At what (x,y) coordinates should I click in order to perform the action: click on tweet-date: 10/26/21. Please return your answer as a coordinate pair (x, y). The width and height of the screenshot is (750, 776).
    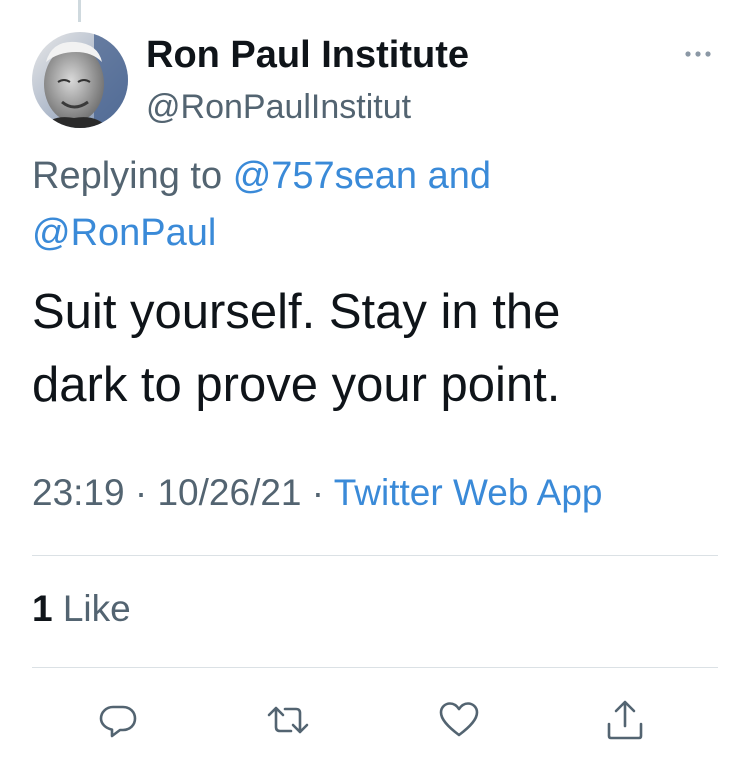
    Looking at the image, I should click on (229, 492).